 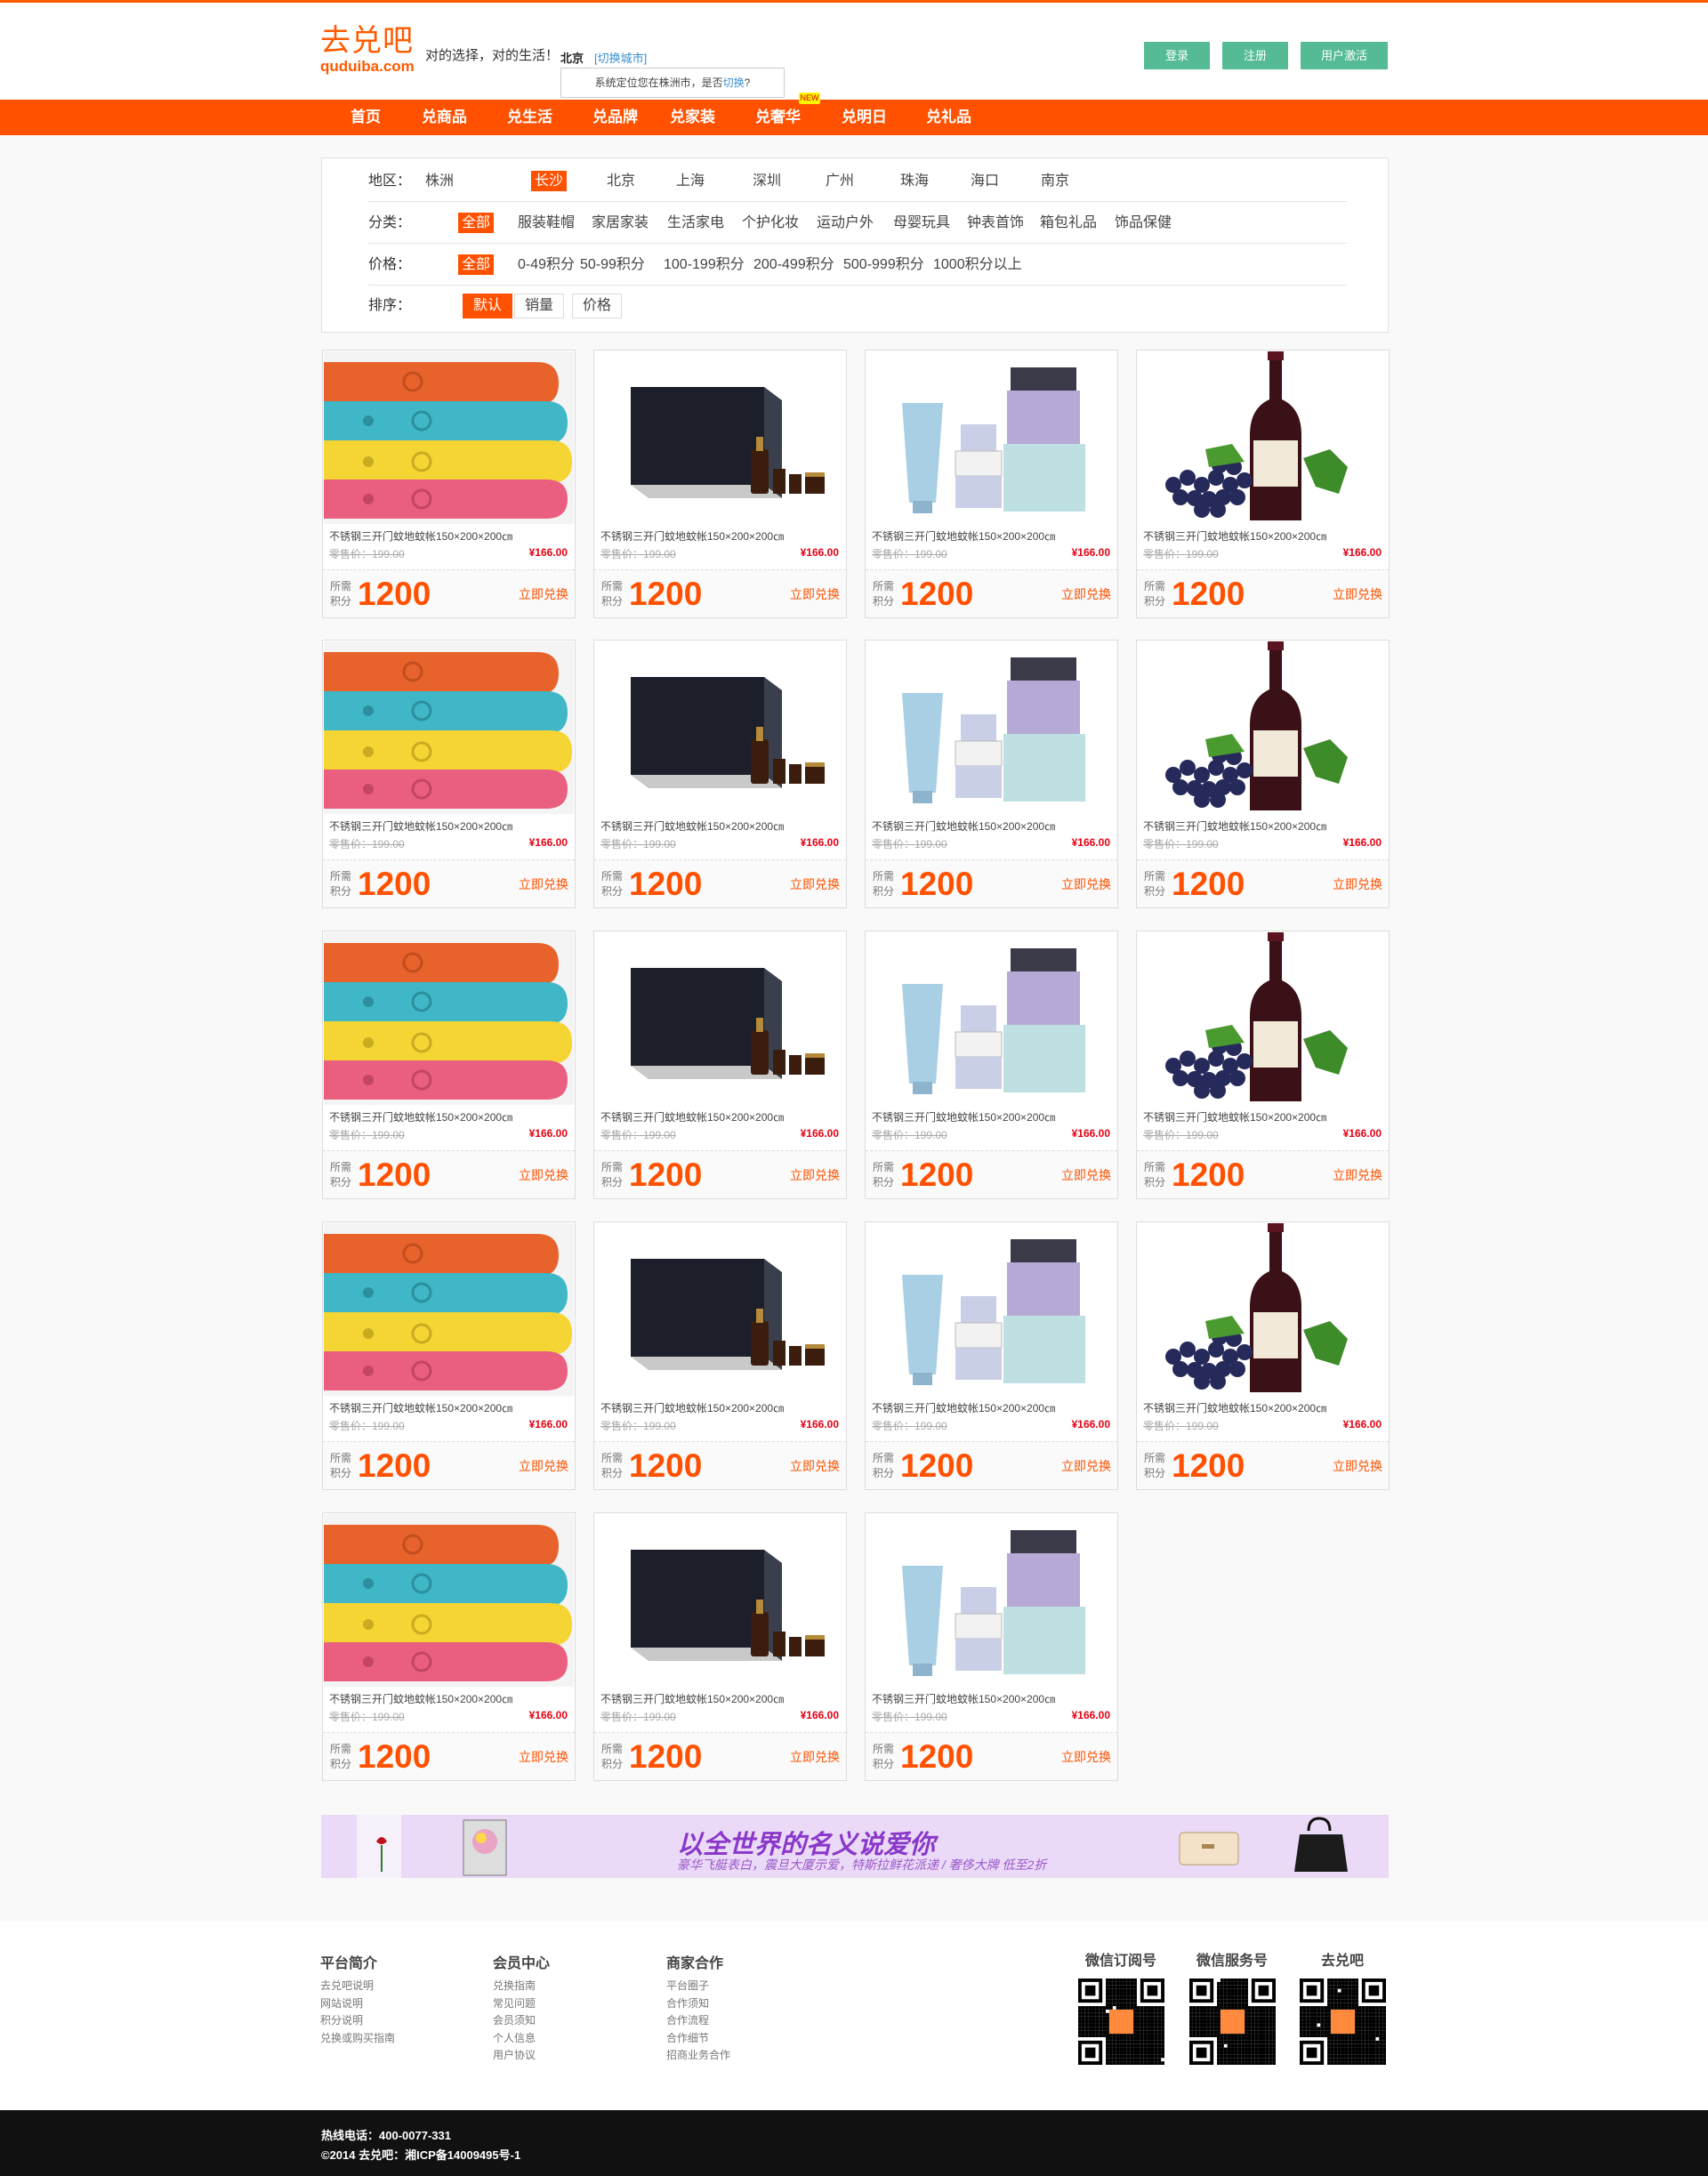 I want to click on filter-category-option: 钟表首饰, so click(x=995, y=223).